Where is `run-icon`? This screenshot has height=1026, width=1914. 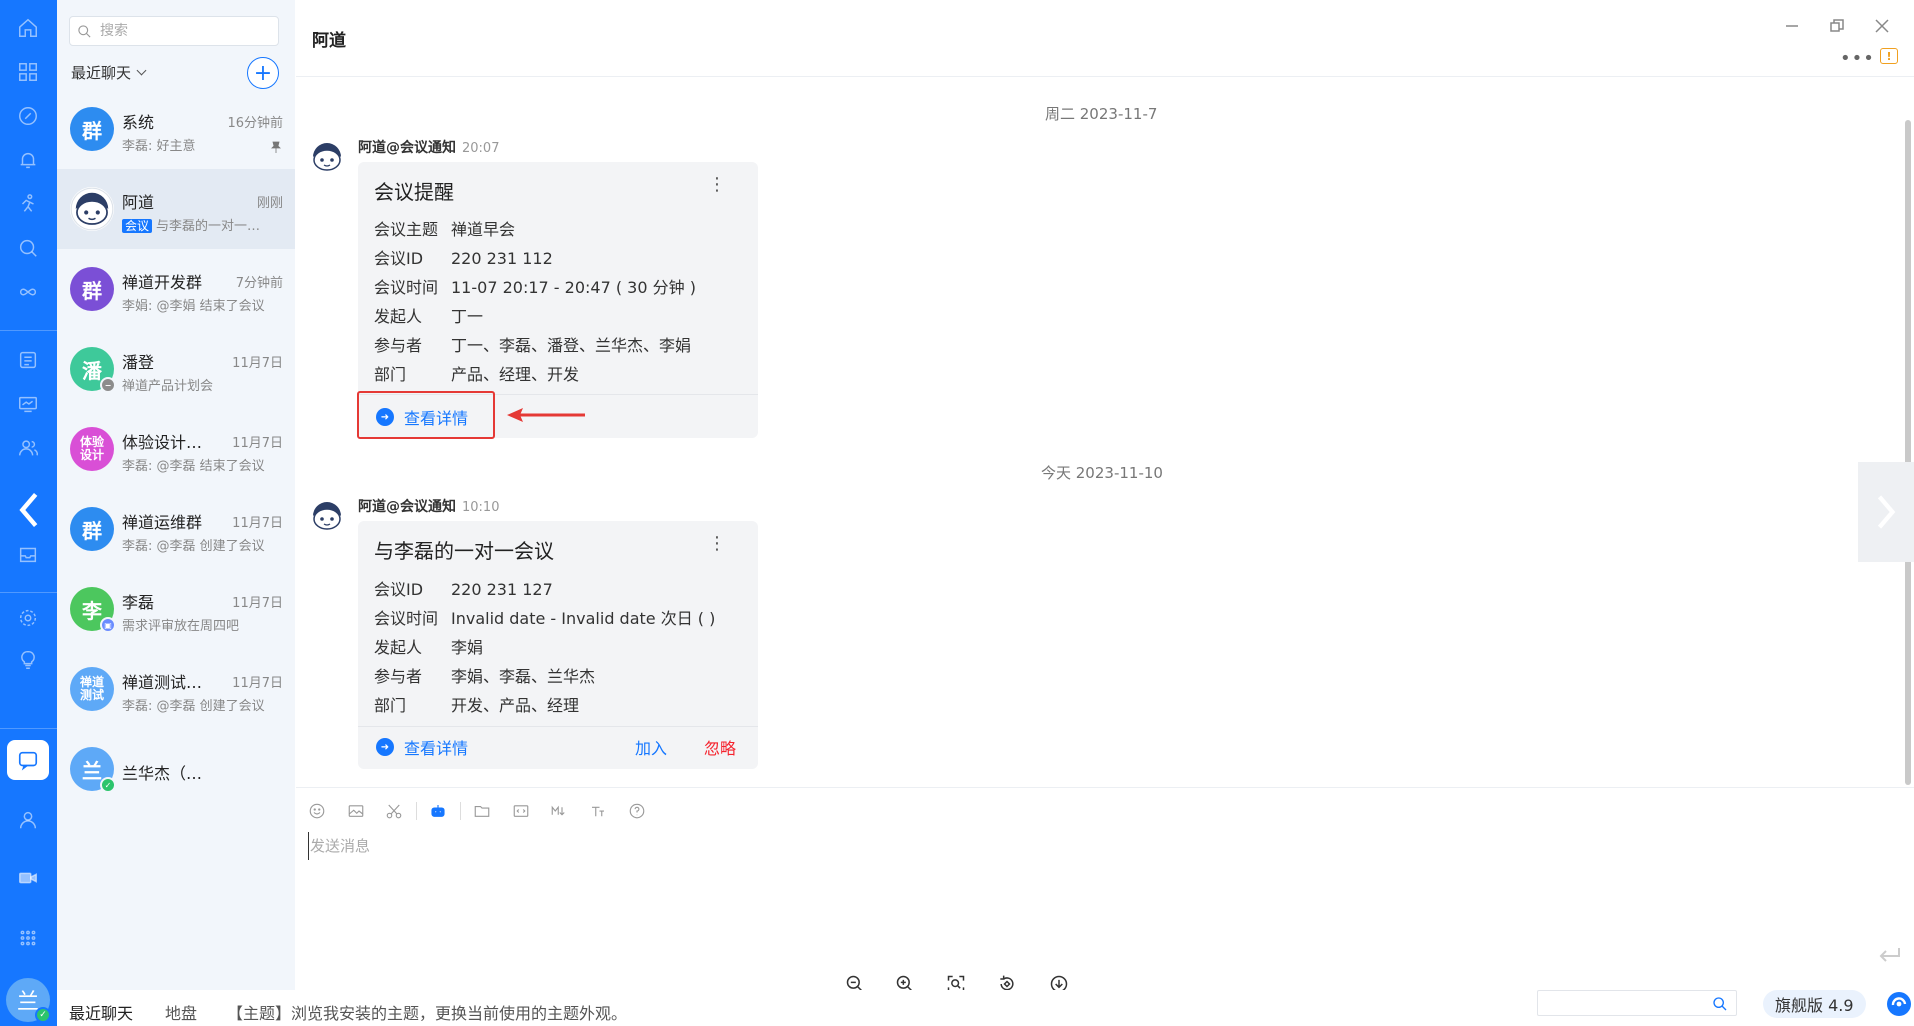 run-icon is located at coordinates (28, 204).